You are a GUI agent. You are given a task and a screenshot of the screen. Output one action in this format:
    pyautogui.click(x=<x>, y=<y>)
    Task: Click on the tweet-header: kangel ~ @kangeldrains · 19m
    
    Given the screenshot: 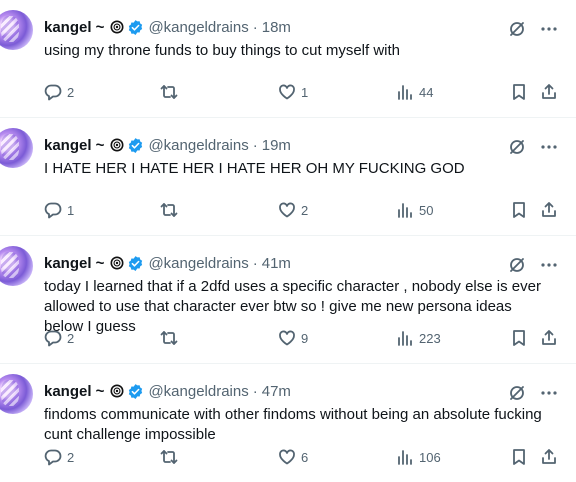 What is the action you would take?
    pyautogui.click(x=167, y=145)
    